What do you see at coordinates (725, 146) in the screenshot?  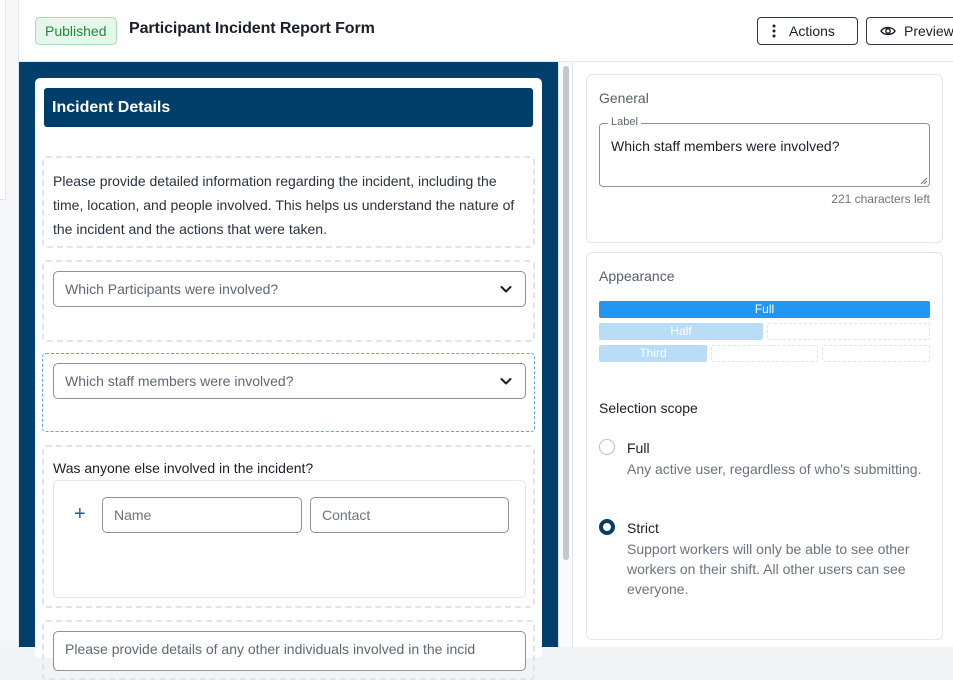 I see `label-value: Which staff members were involved?` at bounding box center [725, 146].